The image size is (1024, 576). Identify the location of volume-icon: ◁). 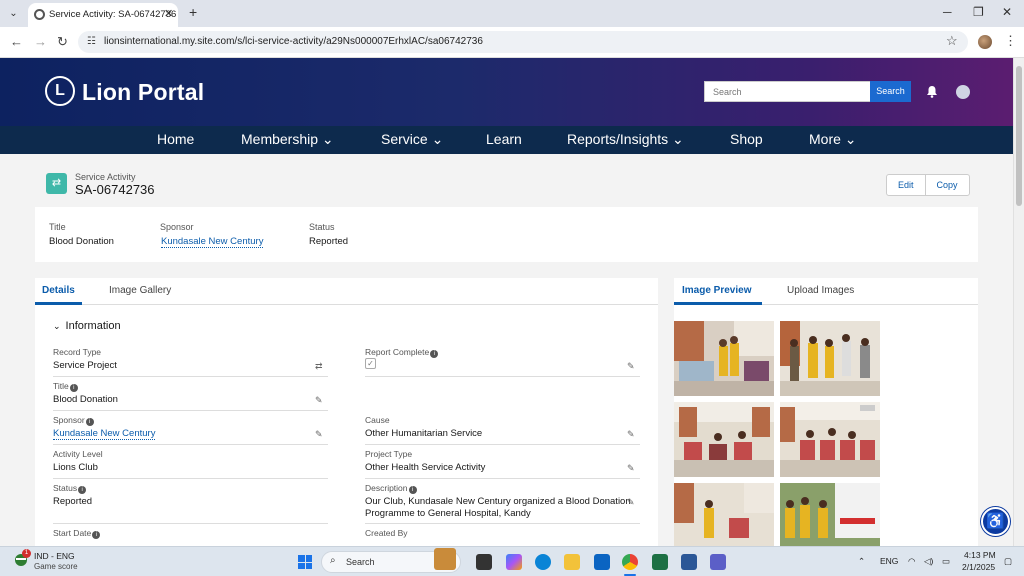
(928, 561).